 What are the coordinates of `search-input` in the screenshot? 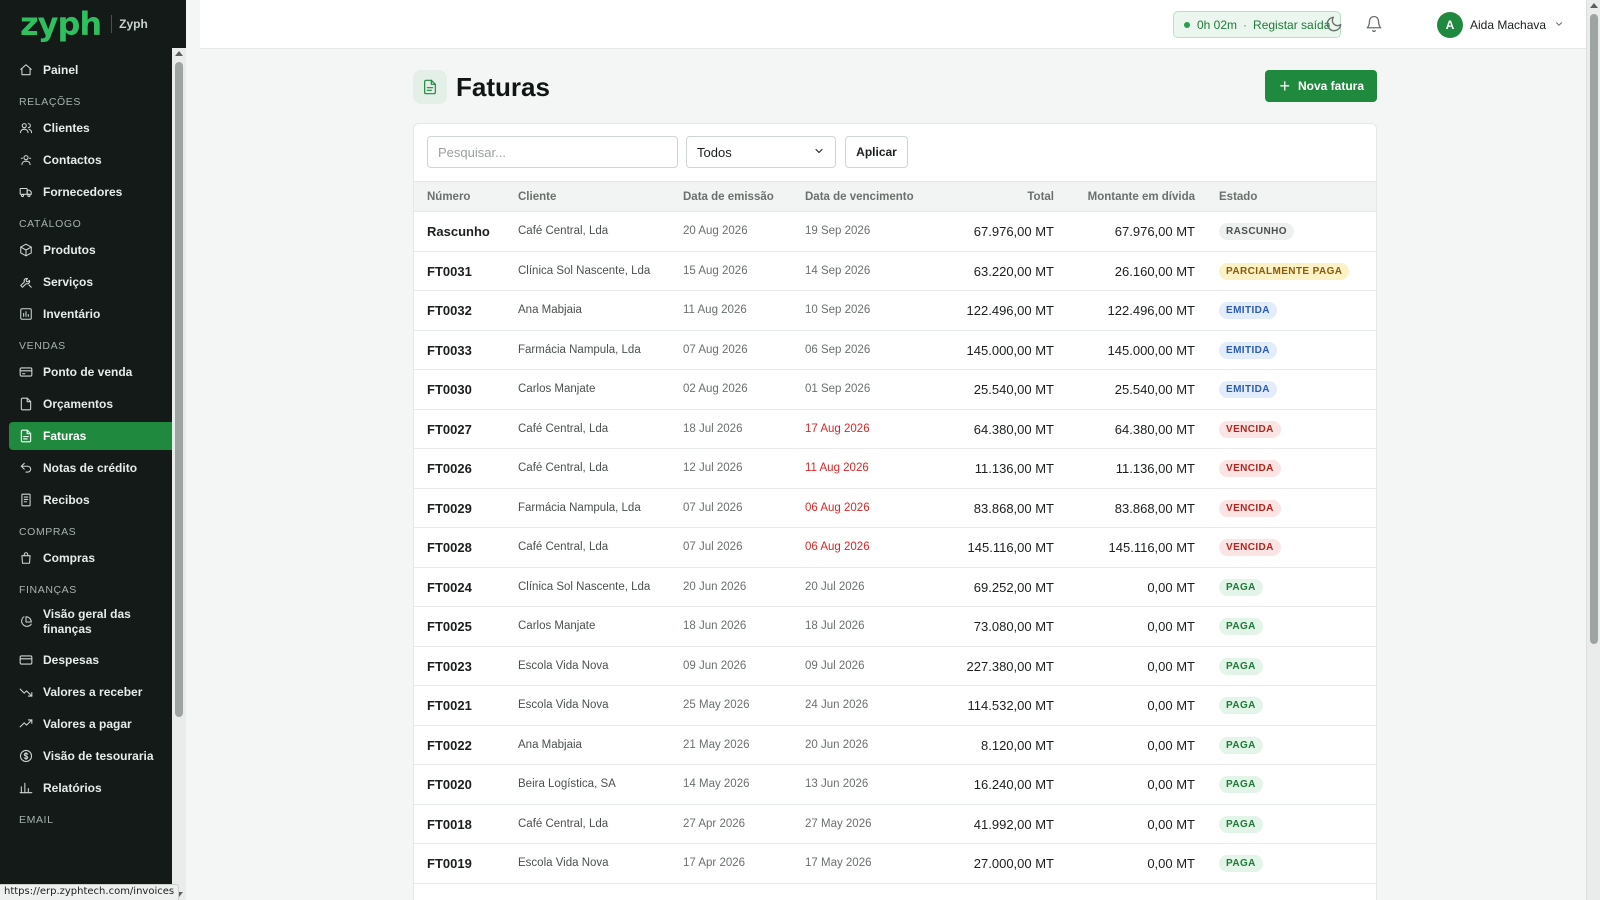 It's located at (552, 152).